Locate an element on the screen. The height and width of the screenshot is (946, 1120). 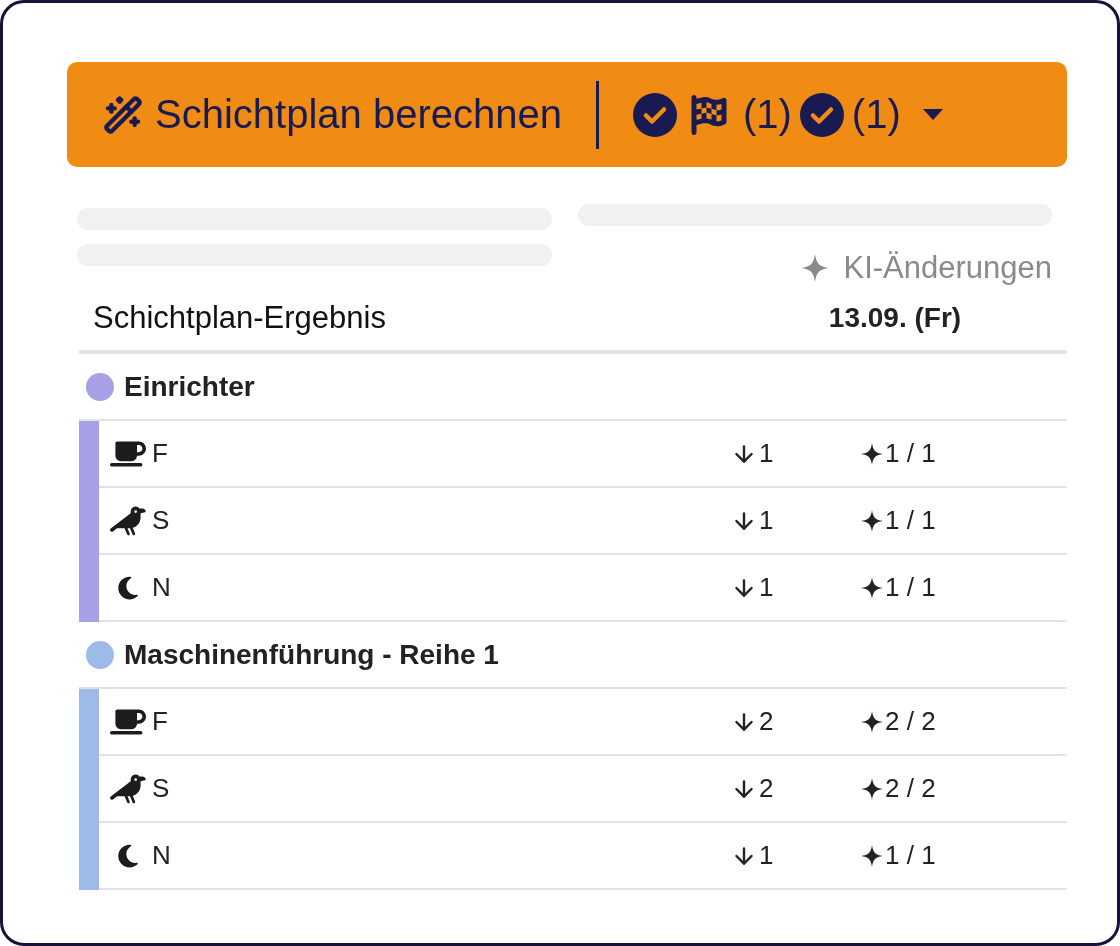
ai-changes-label: KI-Änderungen is located at coordinates (926, 268).